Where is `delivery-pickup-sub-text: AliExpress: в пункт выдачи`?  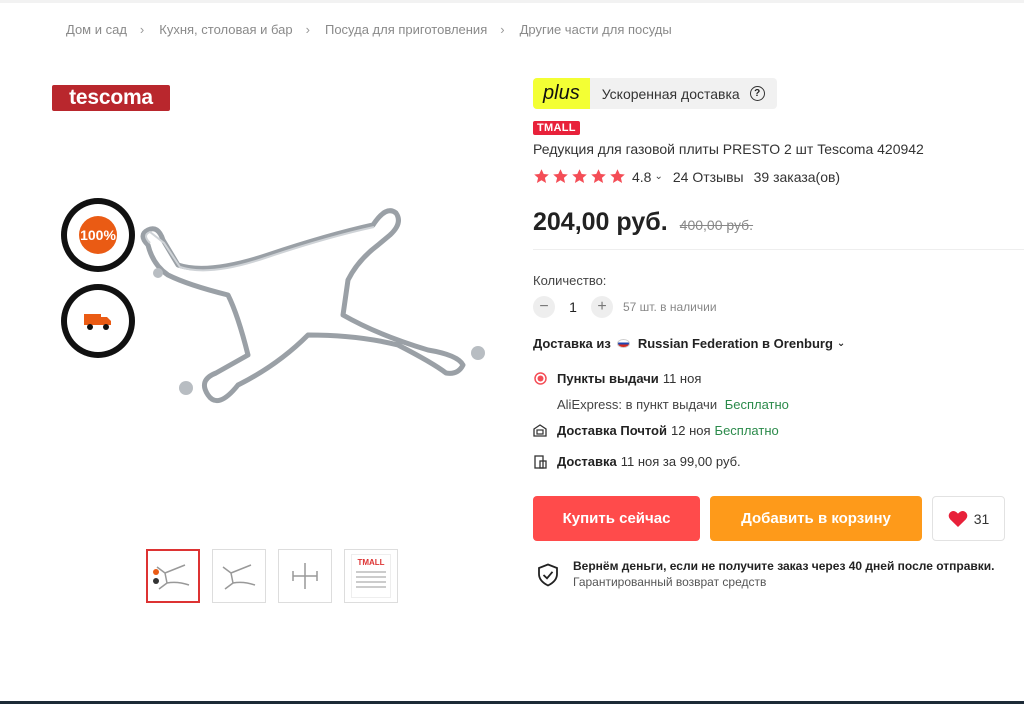 delivery-pickup-sub-text: AliExpress: в пункт выдачи is located at coordinates (637, 404).